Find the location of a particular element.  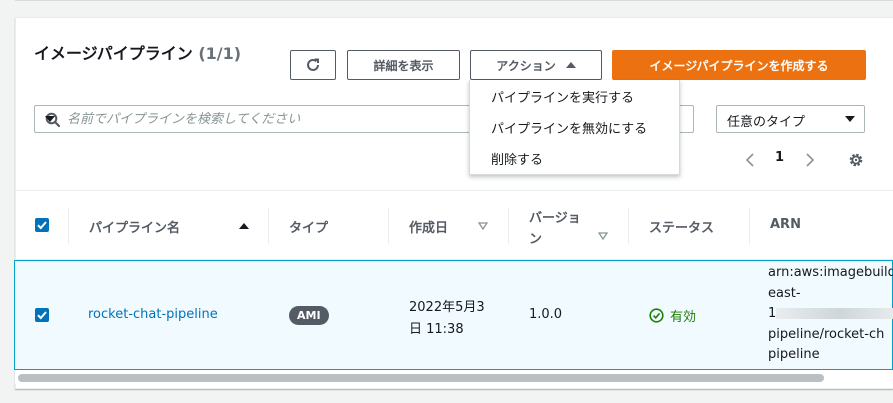

arn-line5: pipeline is located at coordinates (794, 354).